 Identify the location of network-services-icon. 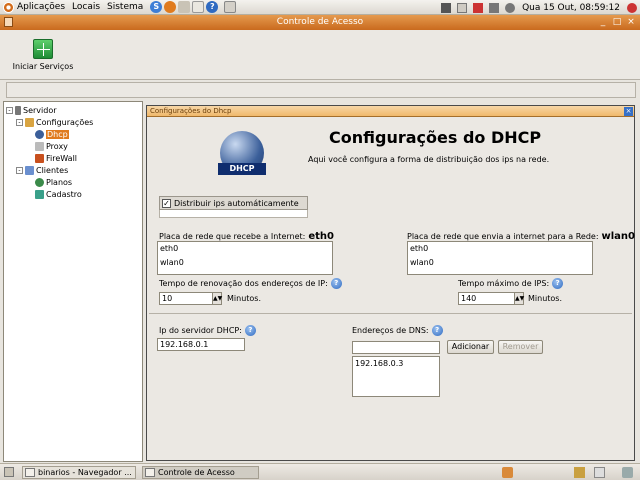
(43, 49).